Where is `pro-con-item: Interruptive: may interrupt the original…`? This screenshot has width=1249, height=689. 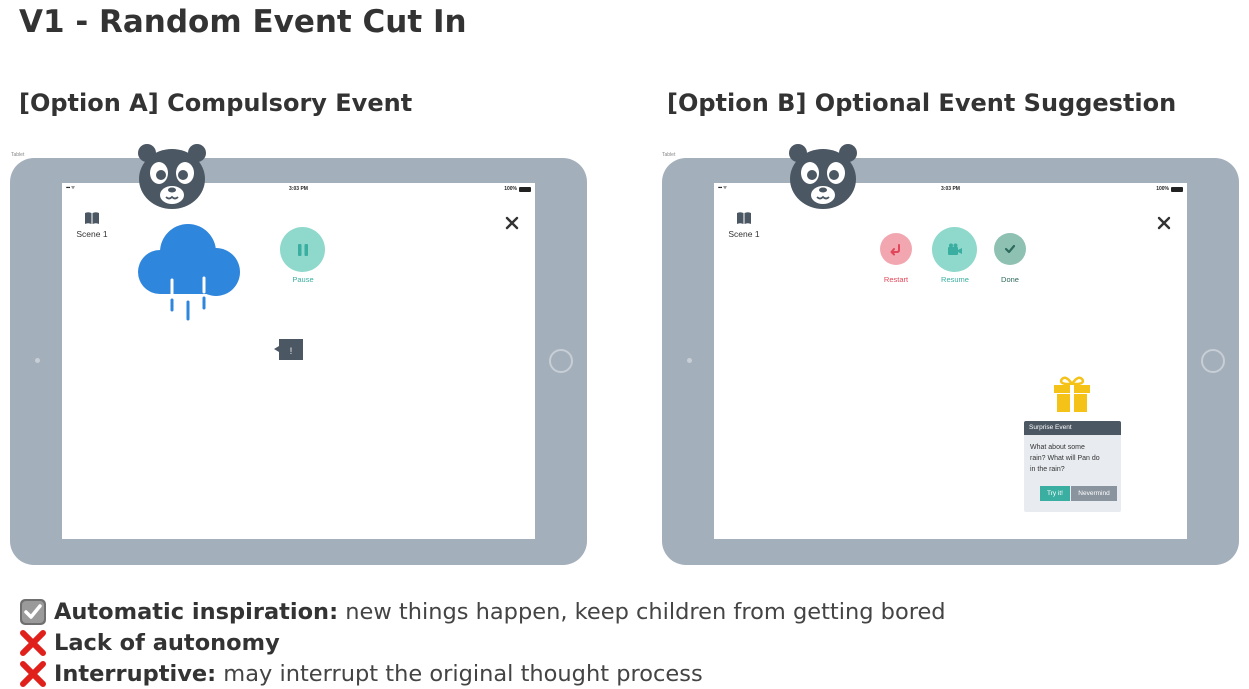 pro-con-item: Interruptive: may interrupt the original… is located at coordinates (361, 674).